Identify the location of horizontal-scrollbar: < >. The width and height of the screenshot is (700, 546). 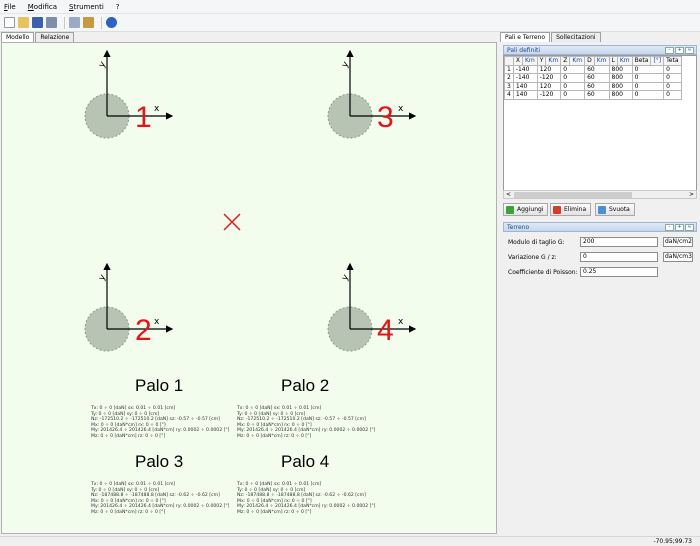
(600, 194).